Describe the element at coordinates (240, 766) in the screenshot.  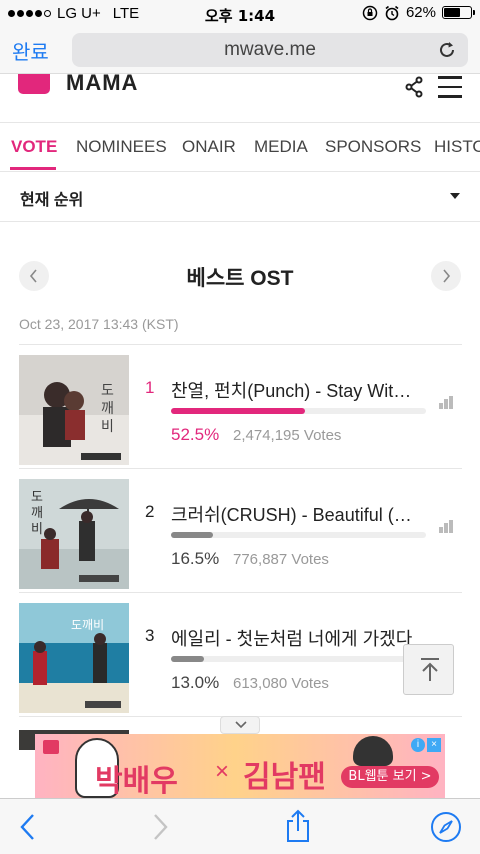
I see `ad-banner: 박배우 × 김남팬 BL웹툰 보기 > i ×` at that location.